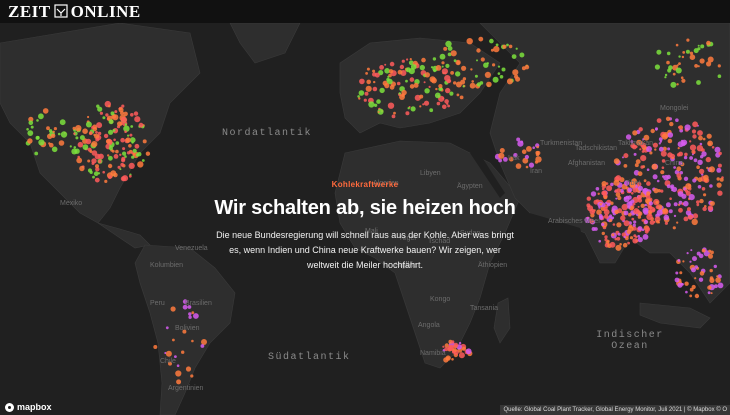 The height and width of the screenshot is (415, 730). What do you see at coordinates (28, 407) in the screenshot?
I see `mapbox-logo: mapbox` at bounding box center [28, 407].